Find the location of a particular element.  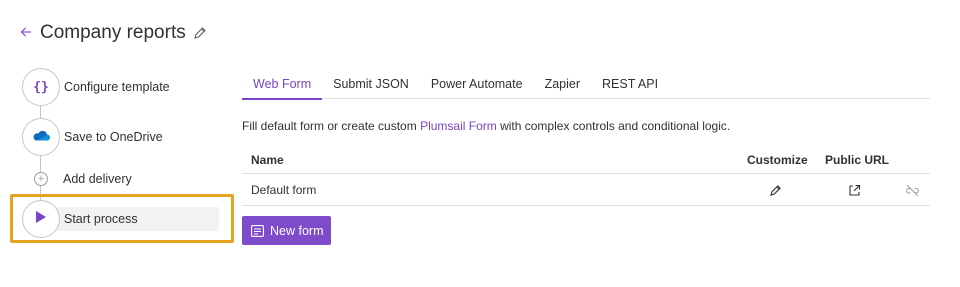

step-circle is located at coordinates (41, 137).